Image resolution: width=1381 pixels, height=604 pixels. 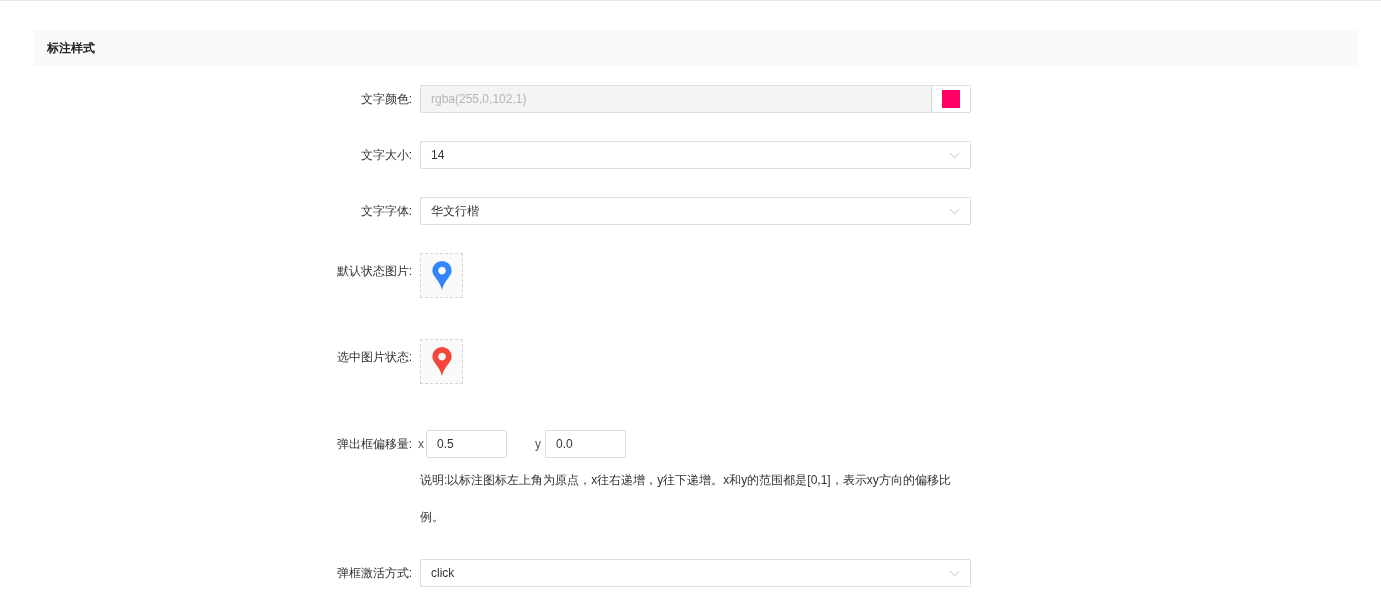 What do you see at coordinates (675, 99) in the screenshot?
I see `color-value-field: rgba(255,0,102,1)` at bounding box center [675, 99].